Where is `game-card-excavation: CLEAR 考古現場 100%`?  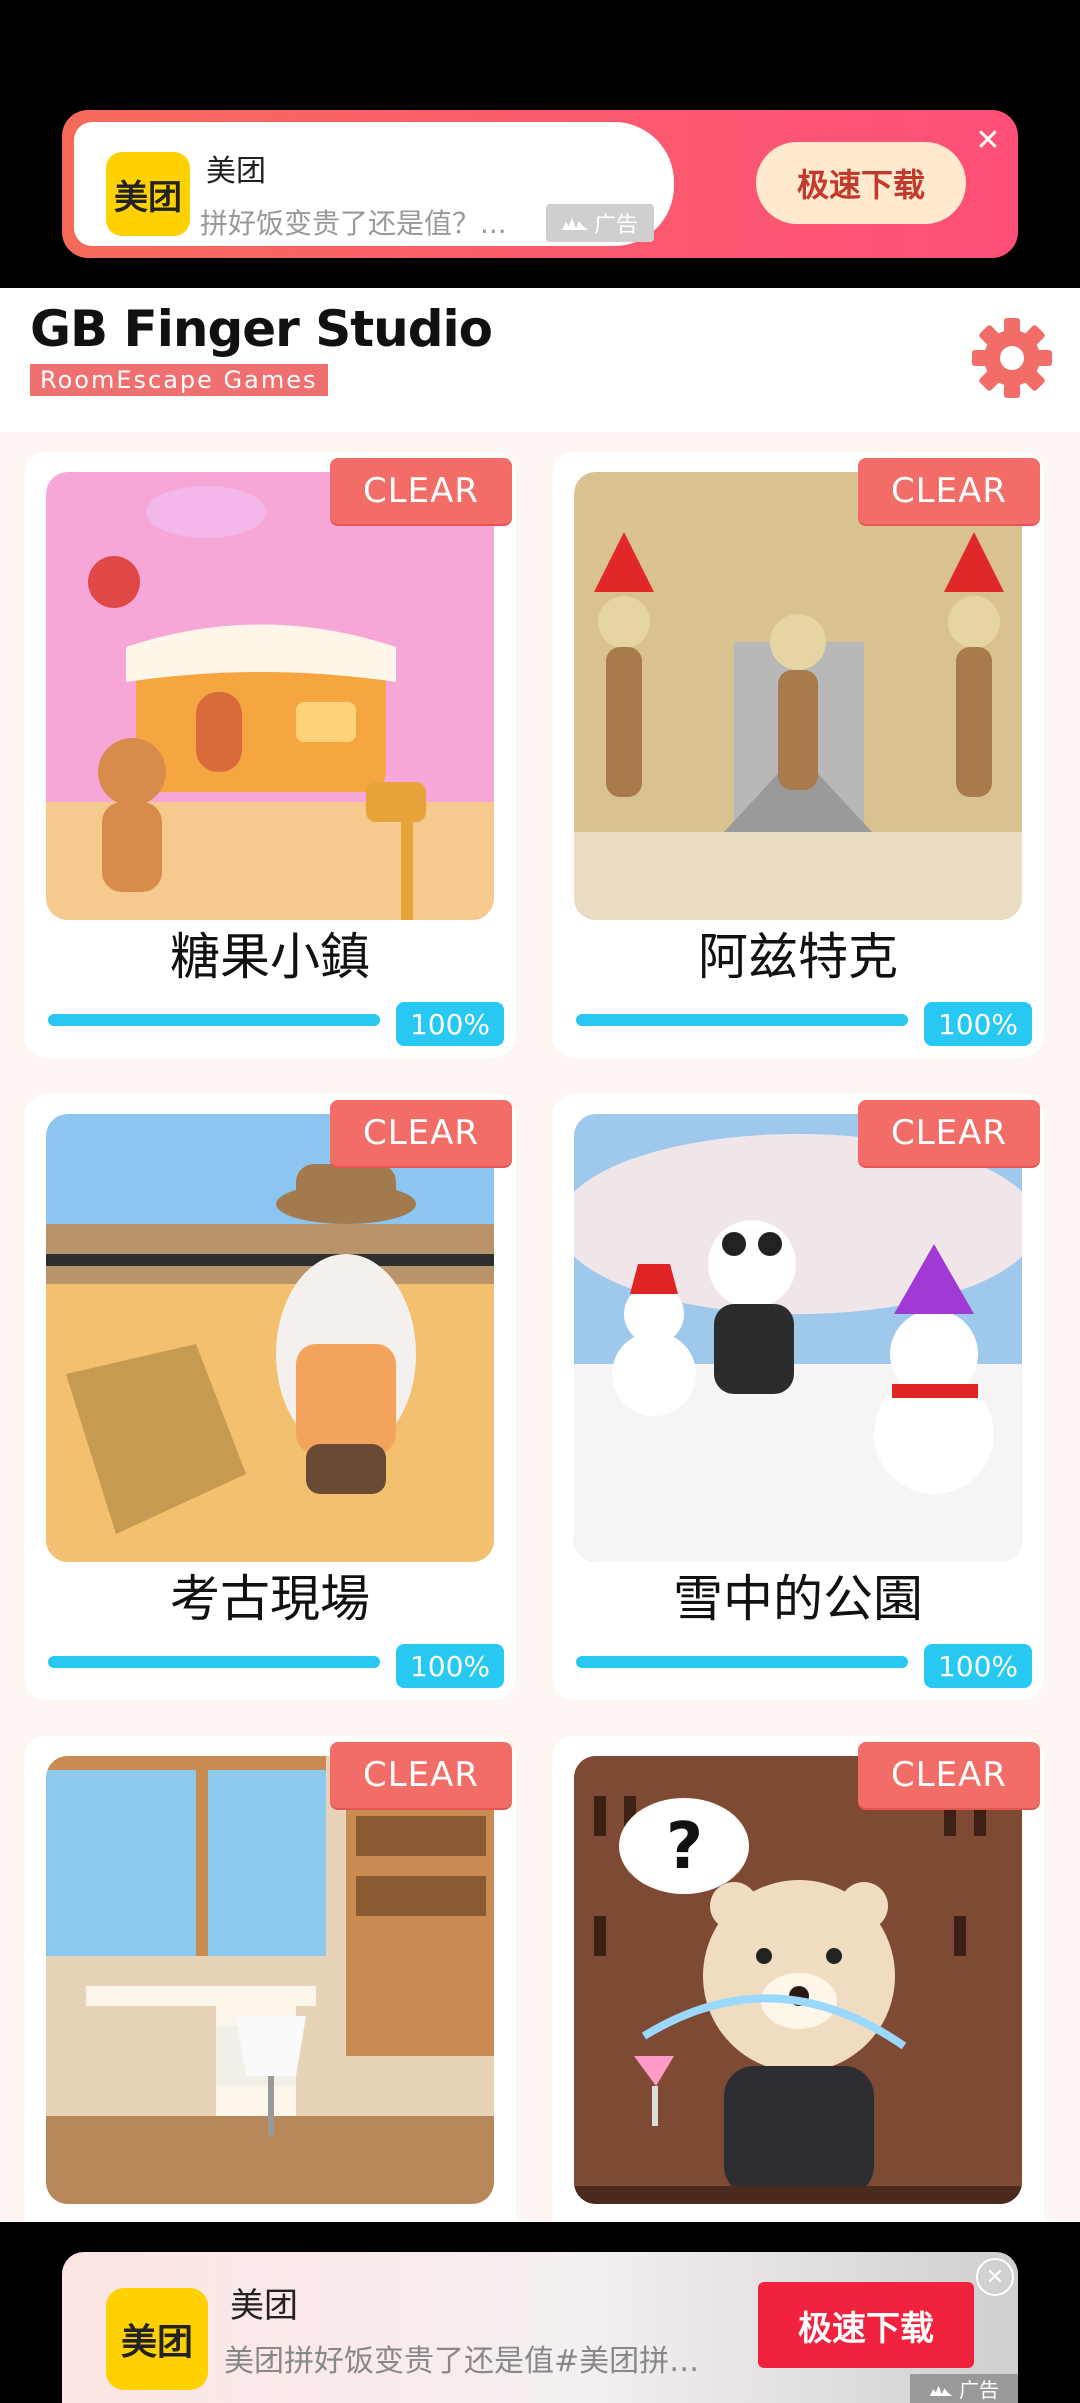 game-card-excavation: CLEAR 考古現場 100% is located at coordinates (270, 1397).